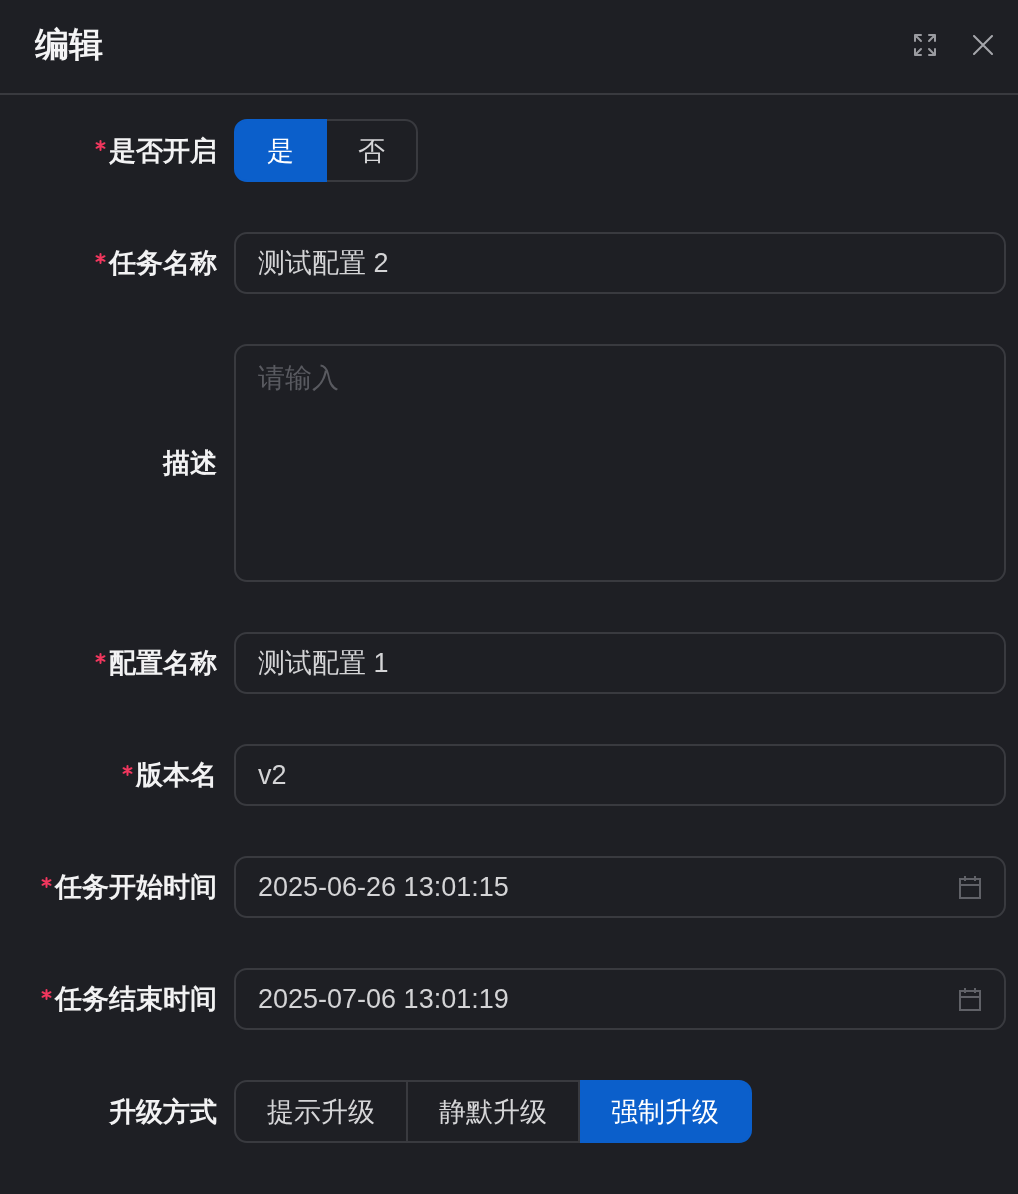 This screenshot has width=1018, height=1194. What do you see at coordinates (163, 663) in the screenshot?
I see `field-label: 配置名称` at bounding box center [163, 663].